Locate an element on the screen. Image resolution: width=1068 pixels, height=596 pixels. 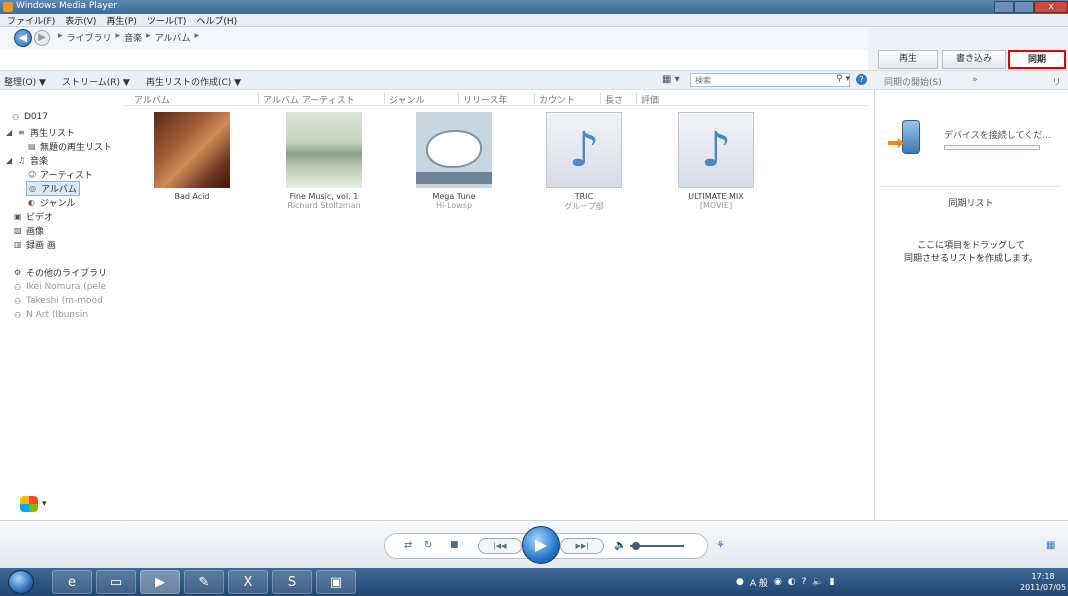
next-button: ▶▶| is located at coordinates (582, 546).